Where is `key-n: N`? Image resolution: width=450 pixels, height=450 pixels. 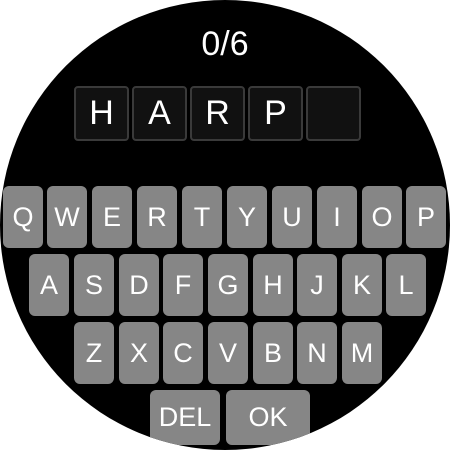
key-n: N is located at coordinates (317, 353).